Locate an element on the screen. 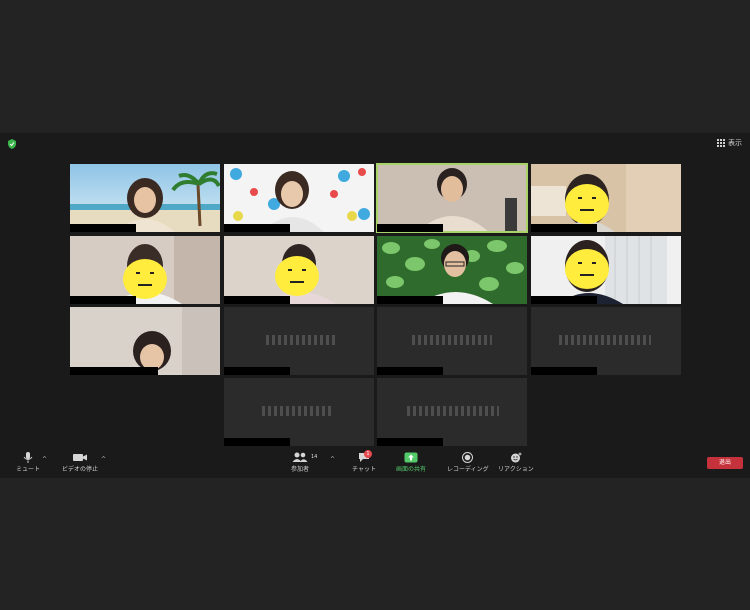 This screenshot has height=610, width=750. video-label: ビデオの停止 is located at coordinates (80, 469).